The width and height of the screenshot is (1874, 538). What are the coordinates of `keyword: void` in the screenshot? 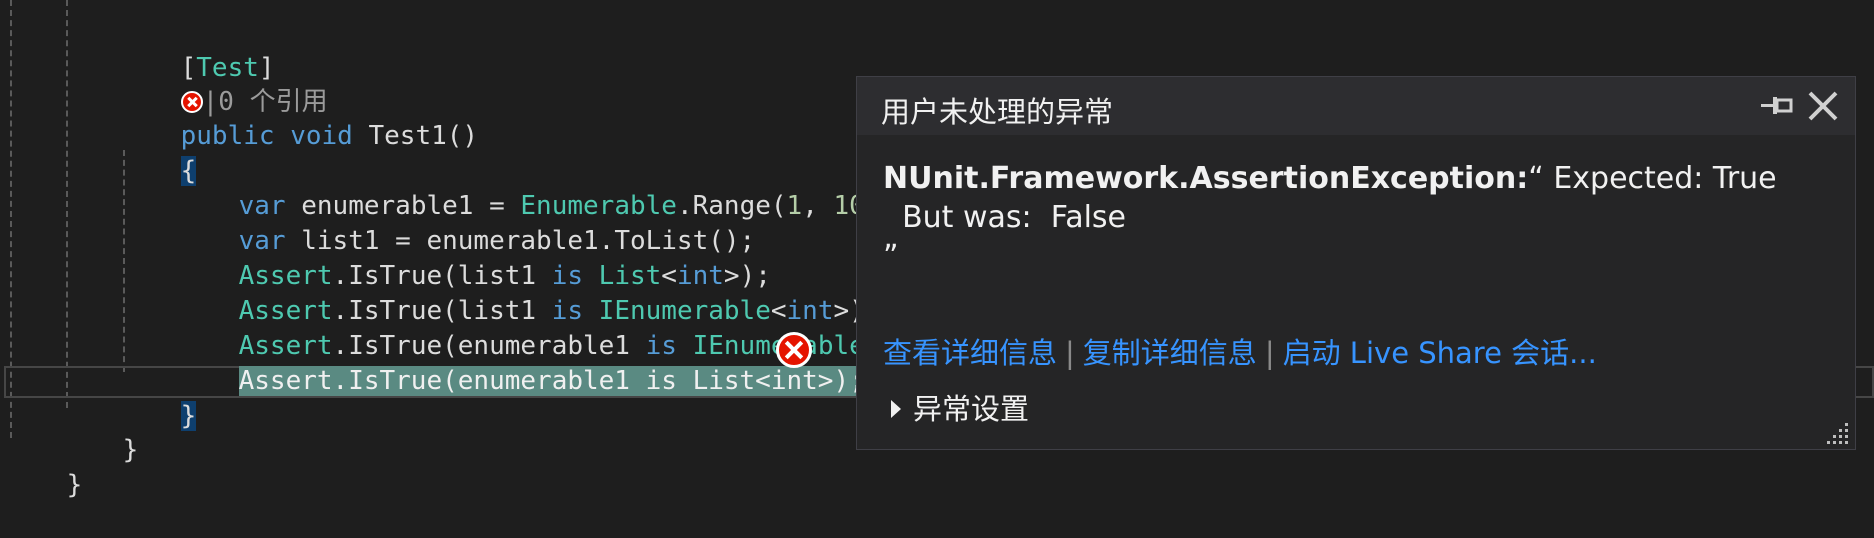 It's located at (321, 136).